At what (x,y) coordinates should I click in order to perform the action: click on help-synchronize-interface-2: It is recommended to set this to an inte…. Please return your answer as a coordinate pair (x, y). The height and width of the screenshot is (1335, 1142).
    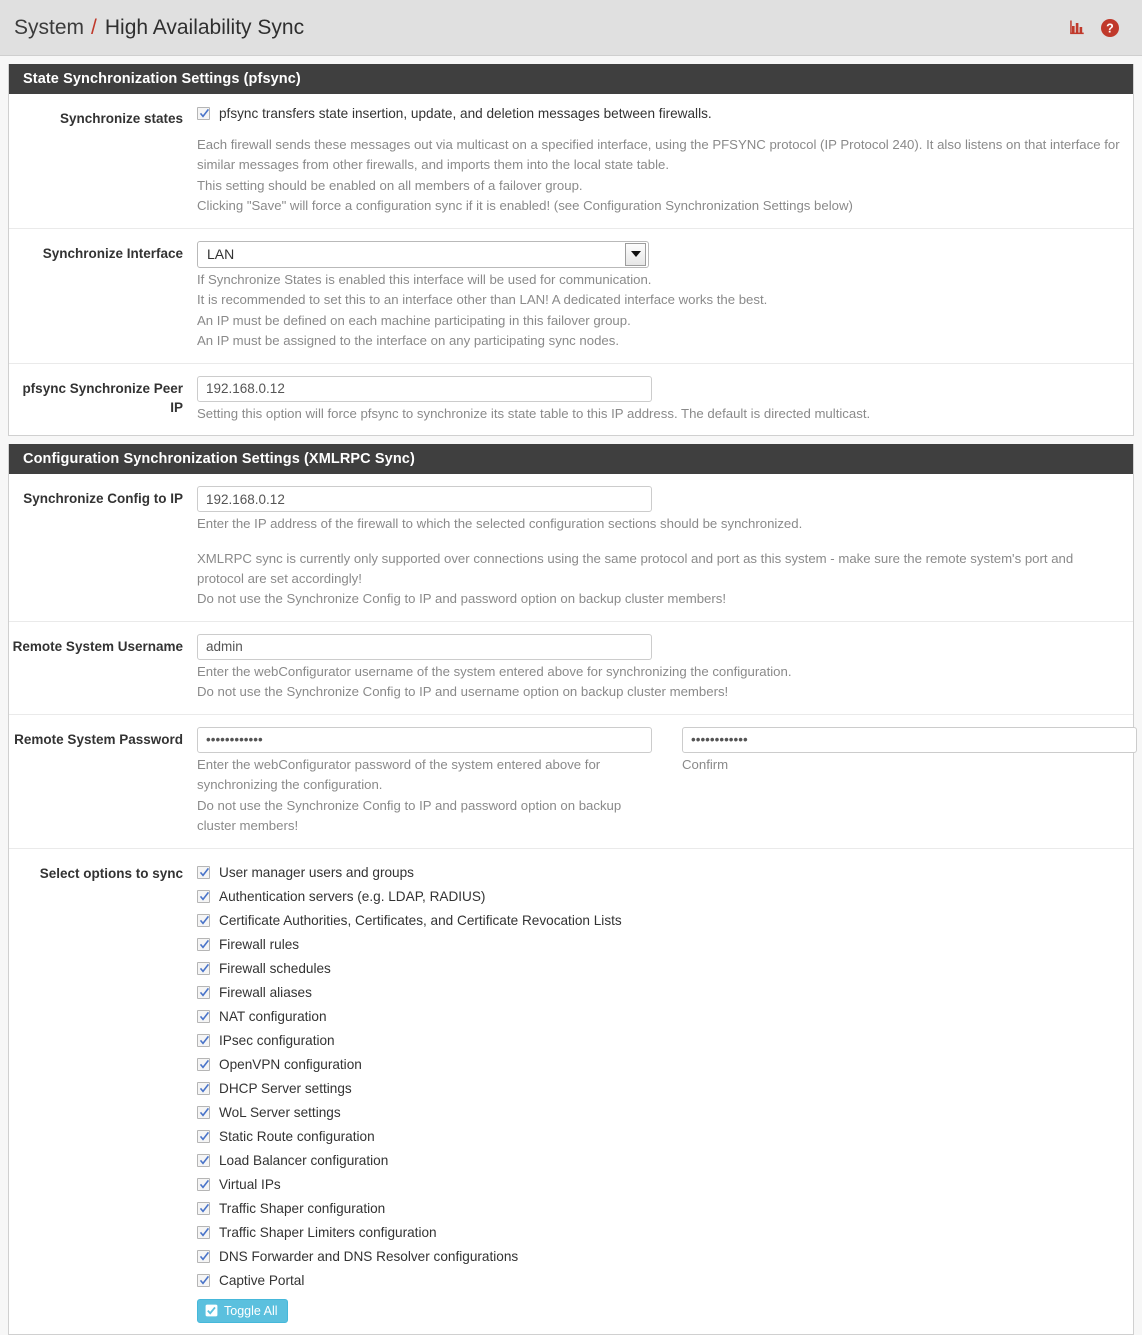
    Looking at the image, I should click on (482, 300).